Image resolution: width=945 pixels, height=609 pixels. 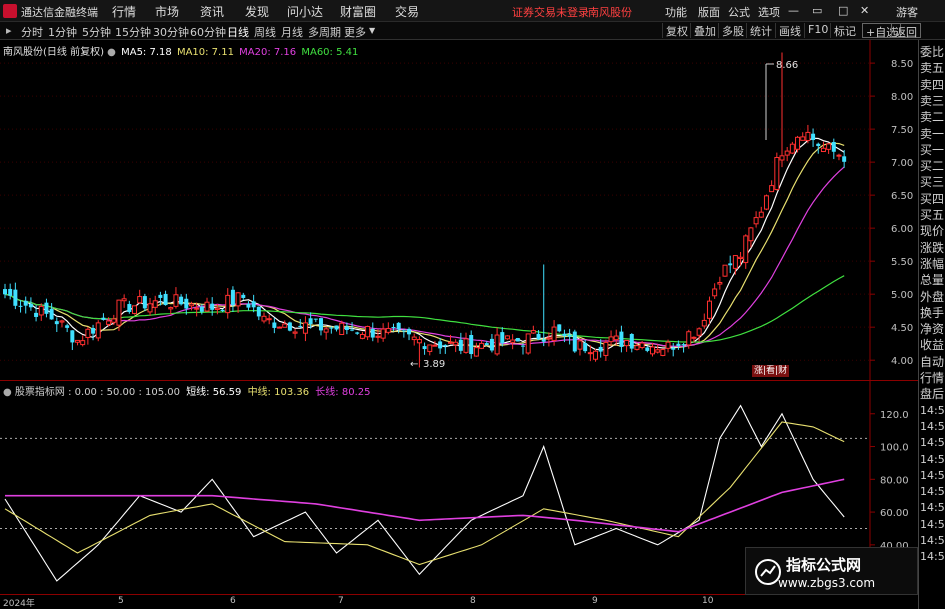 I want to click on side-panel-item: 盘后, so click(x=932, y=394).